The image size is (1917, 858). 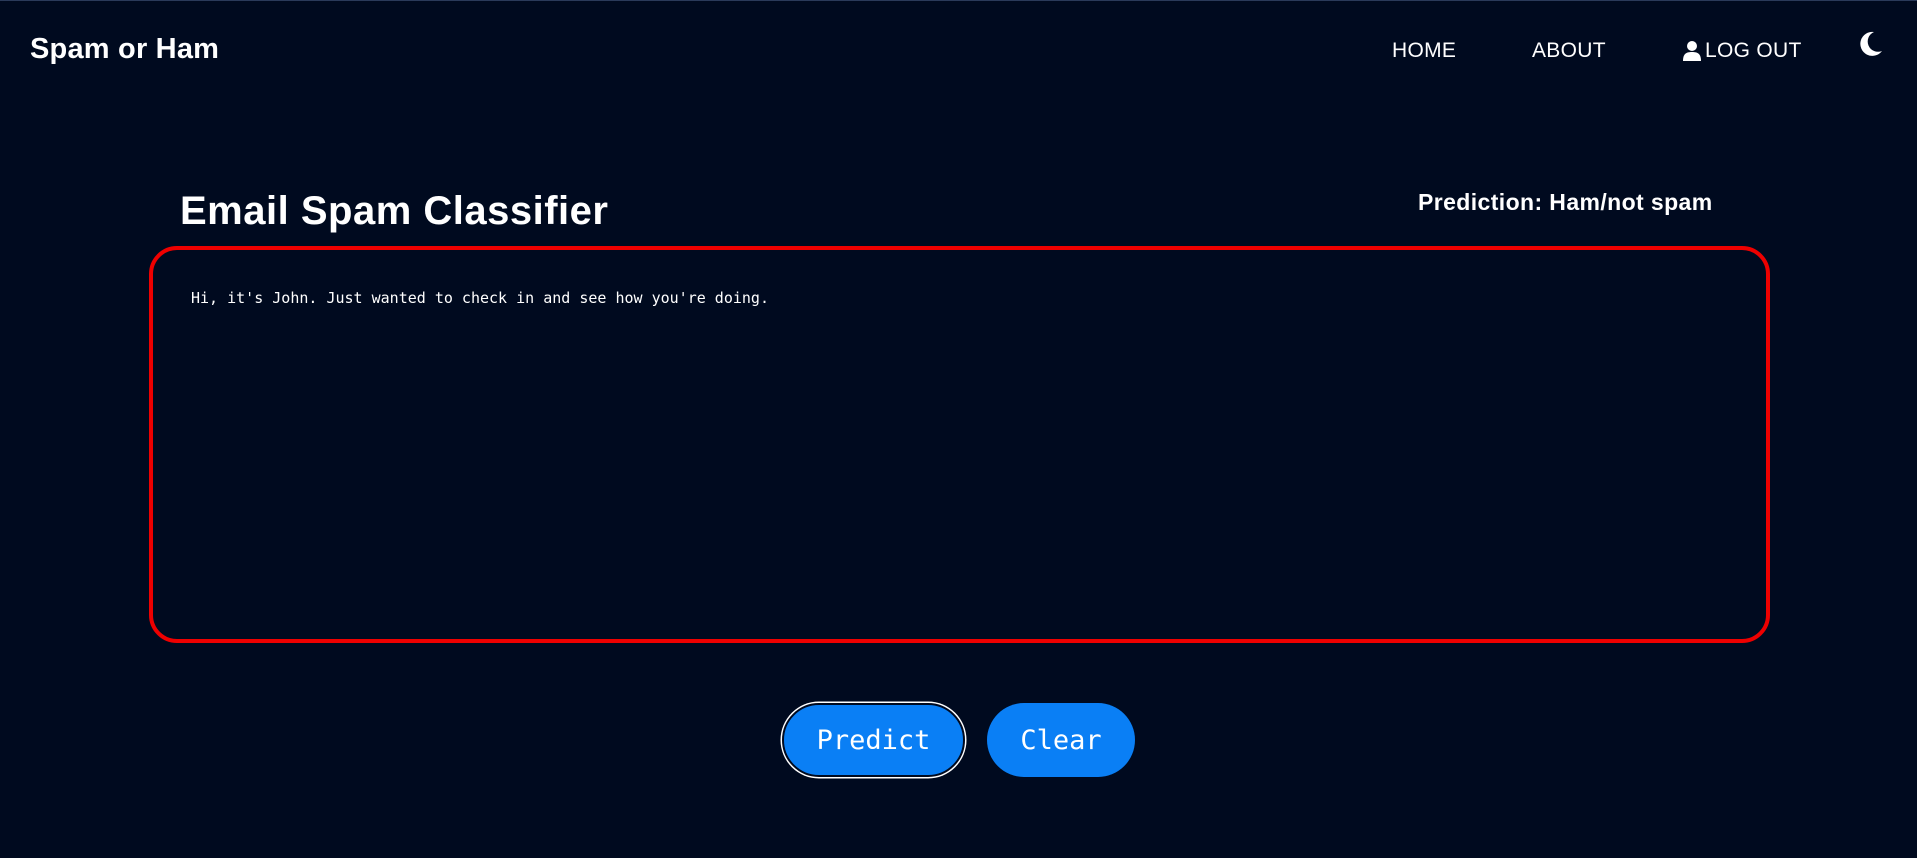 What do you see at coordinates (873, 740) in the screenshot?
I see `predict-button: Predict` at bounding box center [873, 740].